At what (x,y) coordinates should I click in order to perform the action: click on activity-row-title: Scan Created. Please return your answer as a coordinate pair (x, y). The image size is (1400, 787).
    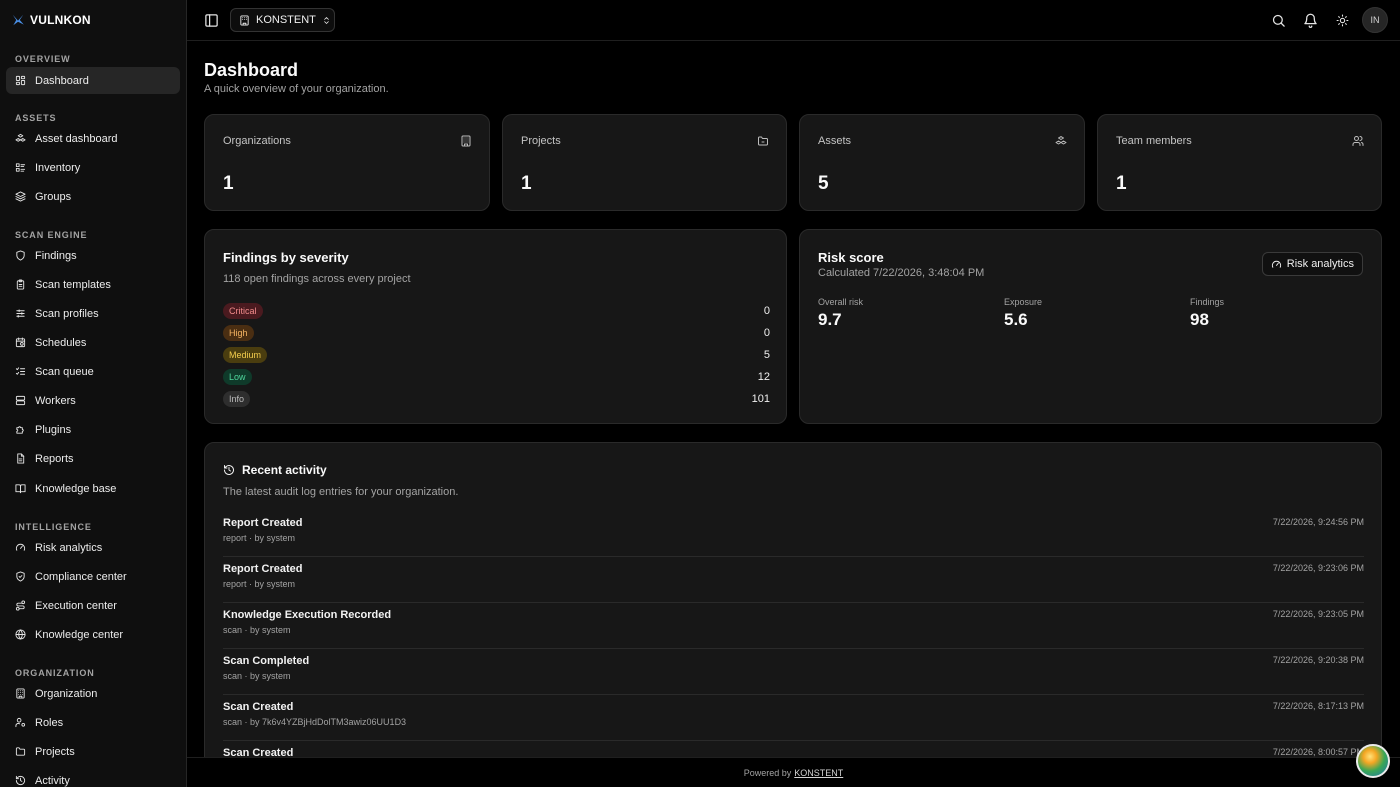
    Looking at the image, I should click on (258, 707).